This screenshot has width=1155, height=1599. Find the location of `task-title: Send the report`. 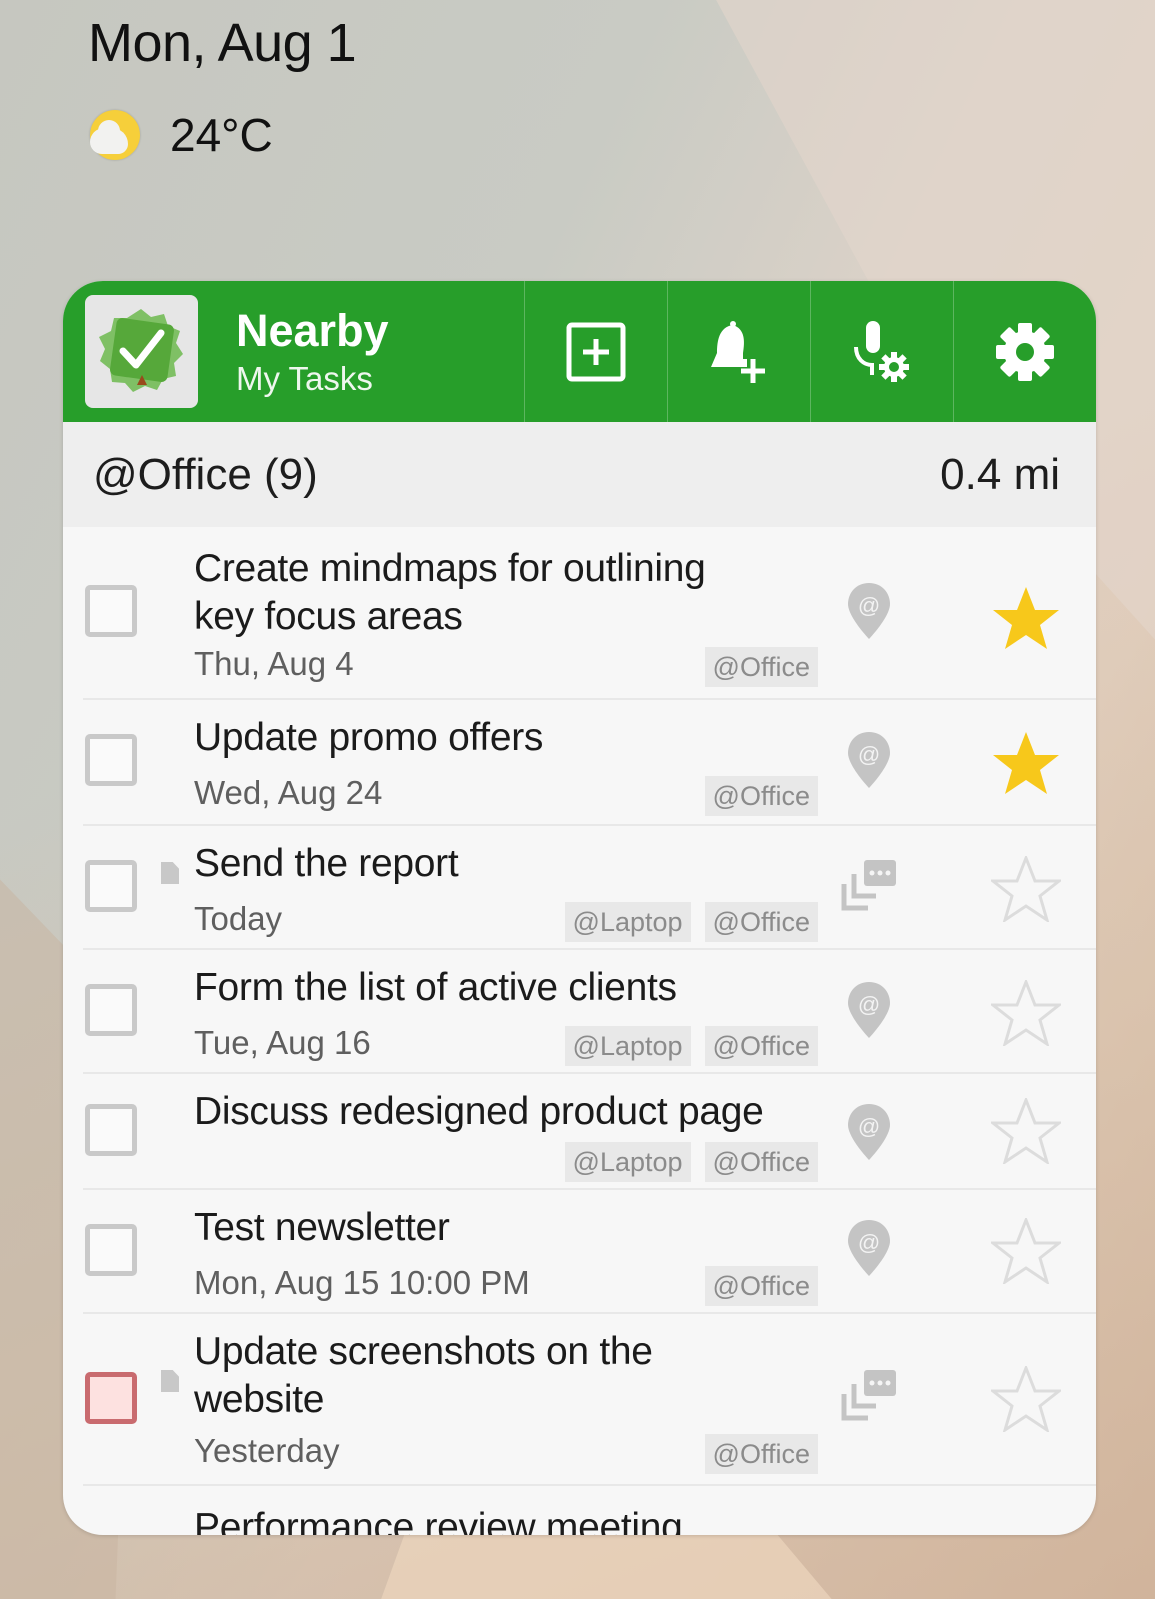

task-title: Send the report is located at coordinates (326, 863).